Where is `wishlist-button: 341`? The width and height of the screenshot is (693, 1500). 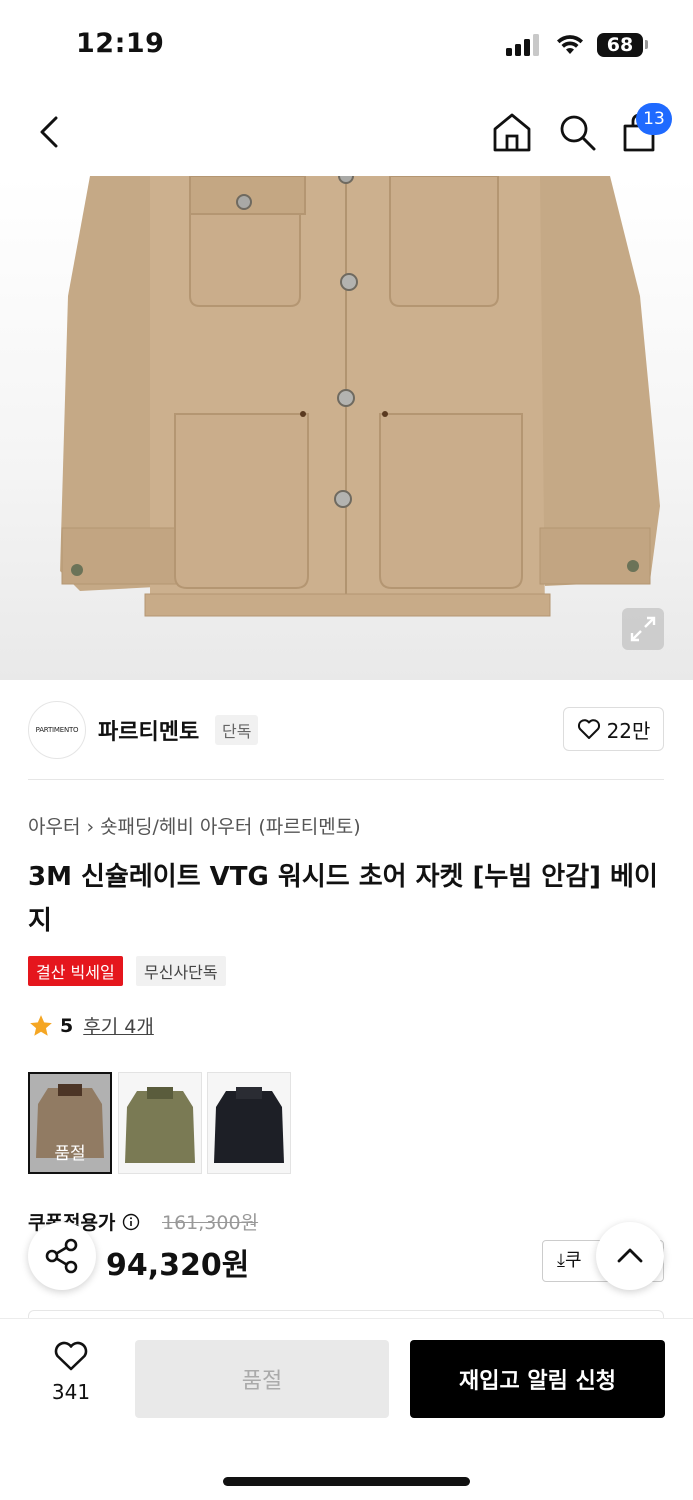 wishlist-button: 341 is located at coordinates (71, 1372).